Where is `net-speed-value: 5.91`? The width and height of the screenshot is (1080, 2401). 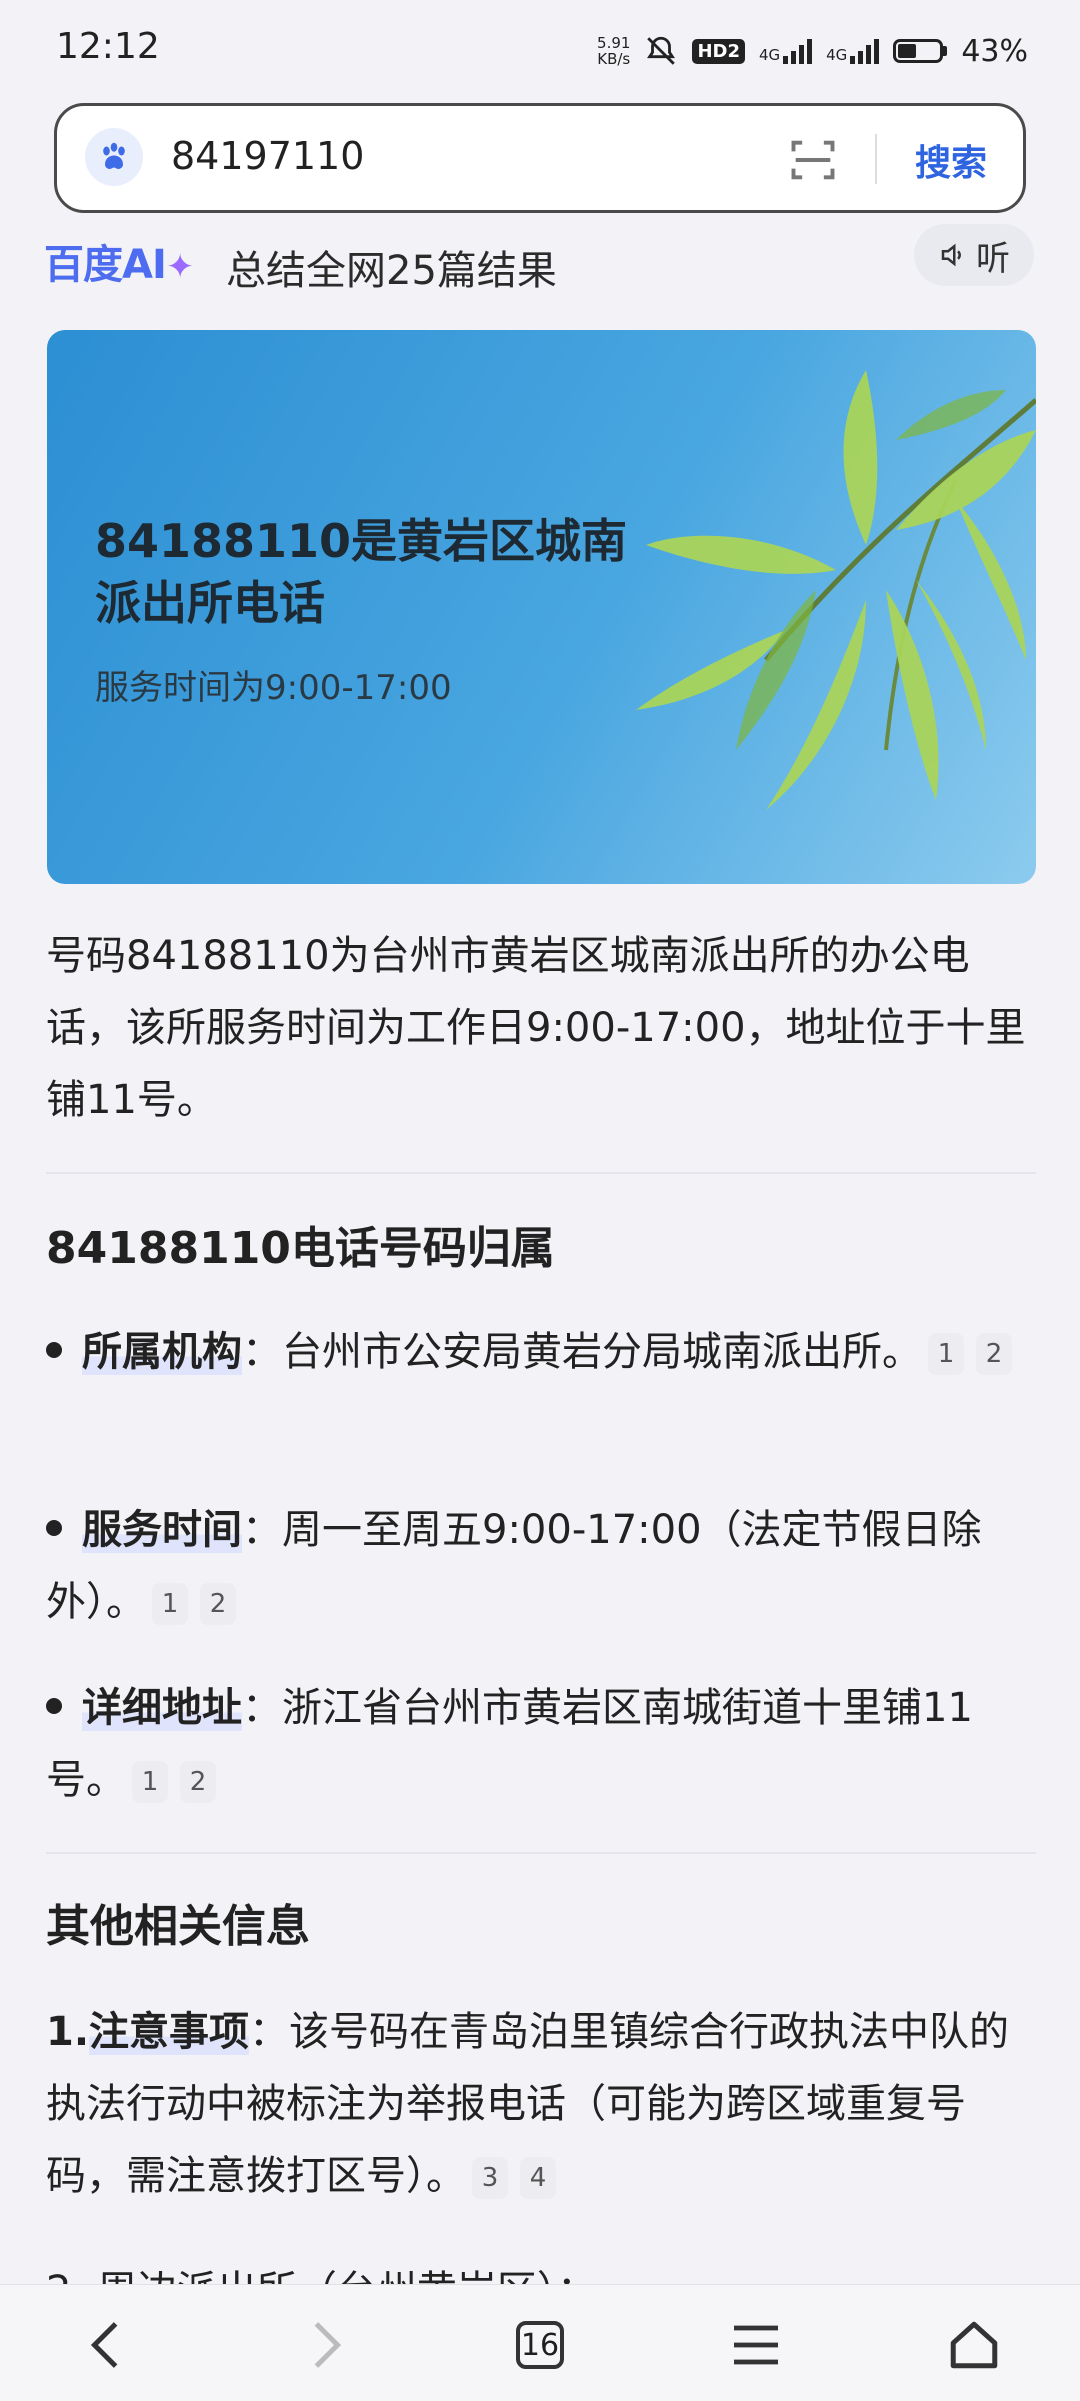 net-speed-value: 5.91 is located at coordinates (614, 43).